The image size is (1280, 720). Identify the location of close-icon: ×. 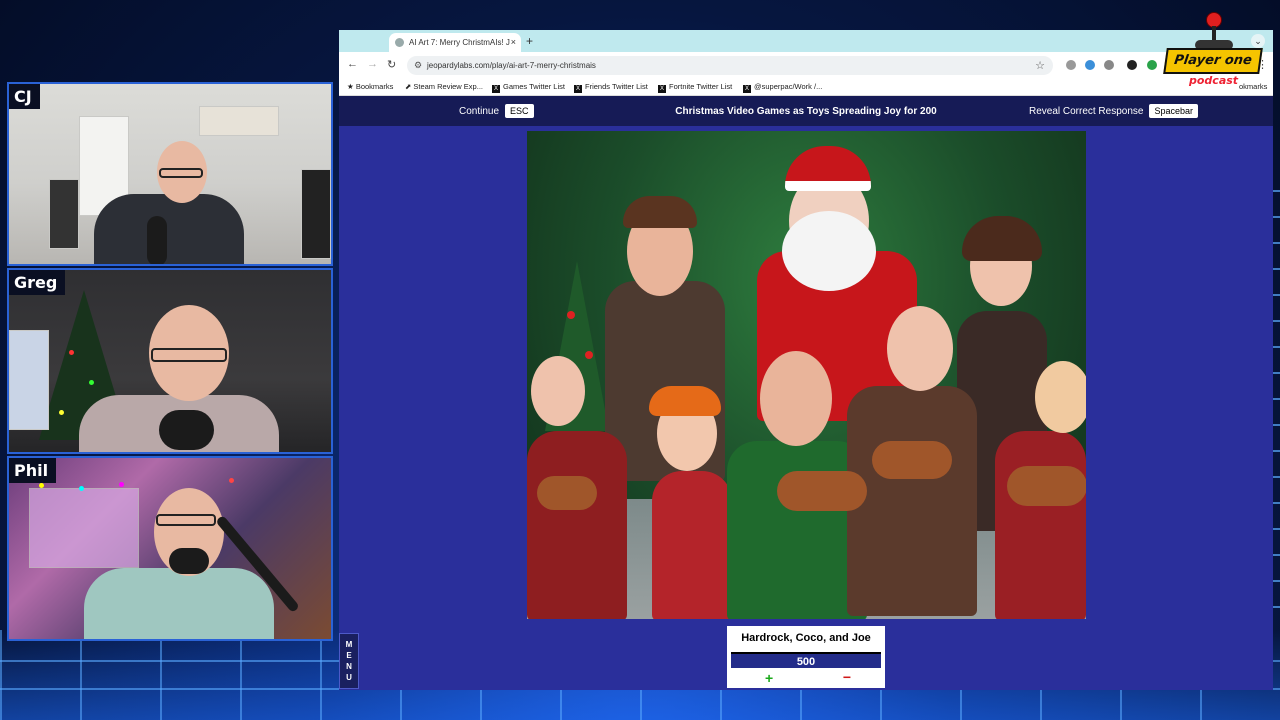
(513, 42).